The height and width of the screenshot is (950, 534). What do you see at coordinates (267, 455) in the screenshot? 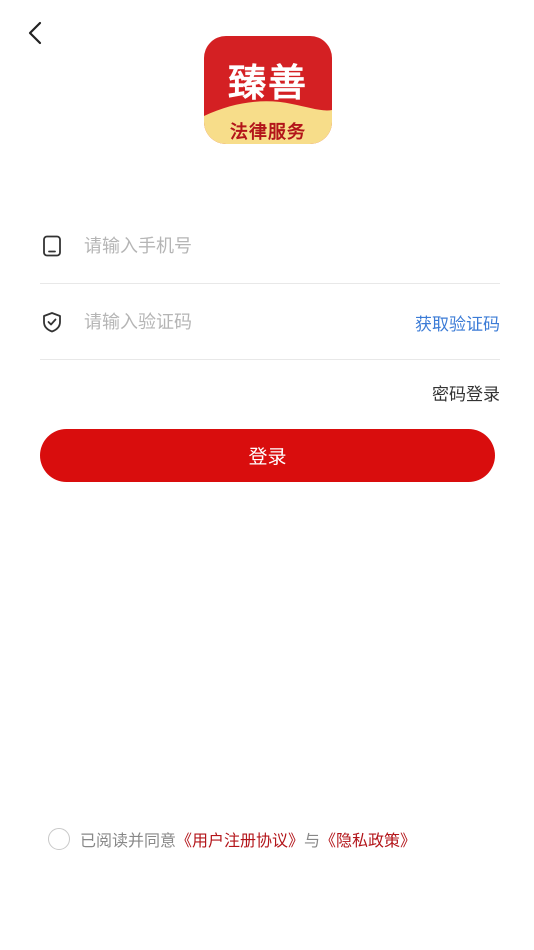
I see `login-button: 登录` at bounding box center [267, 455].